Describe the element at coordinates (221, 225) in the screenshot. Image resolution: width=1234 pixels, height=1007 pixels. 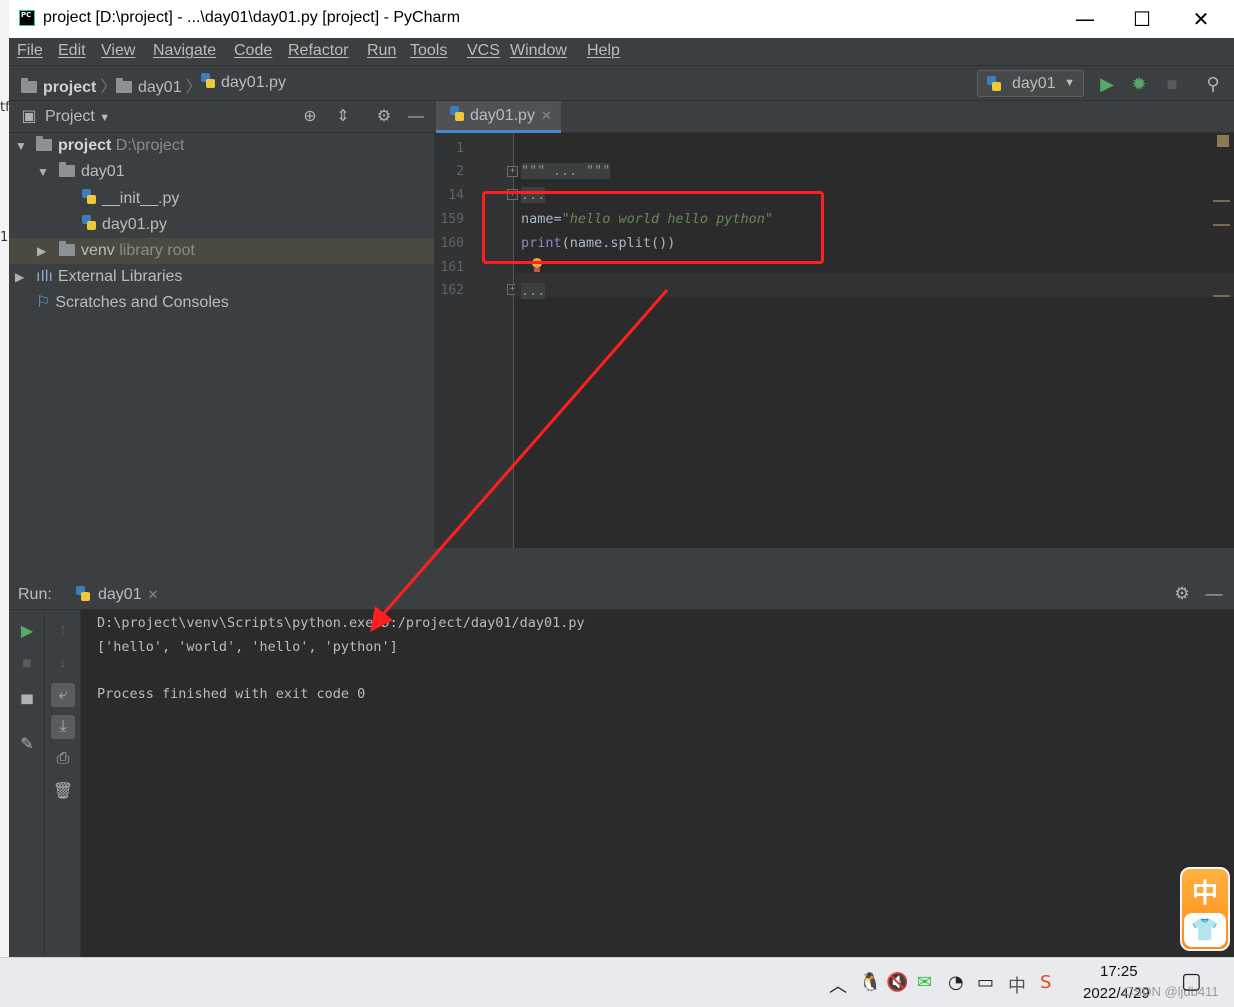
I see `tree-item-day01-py: day01.py` at that location.